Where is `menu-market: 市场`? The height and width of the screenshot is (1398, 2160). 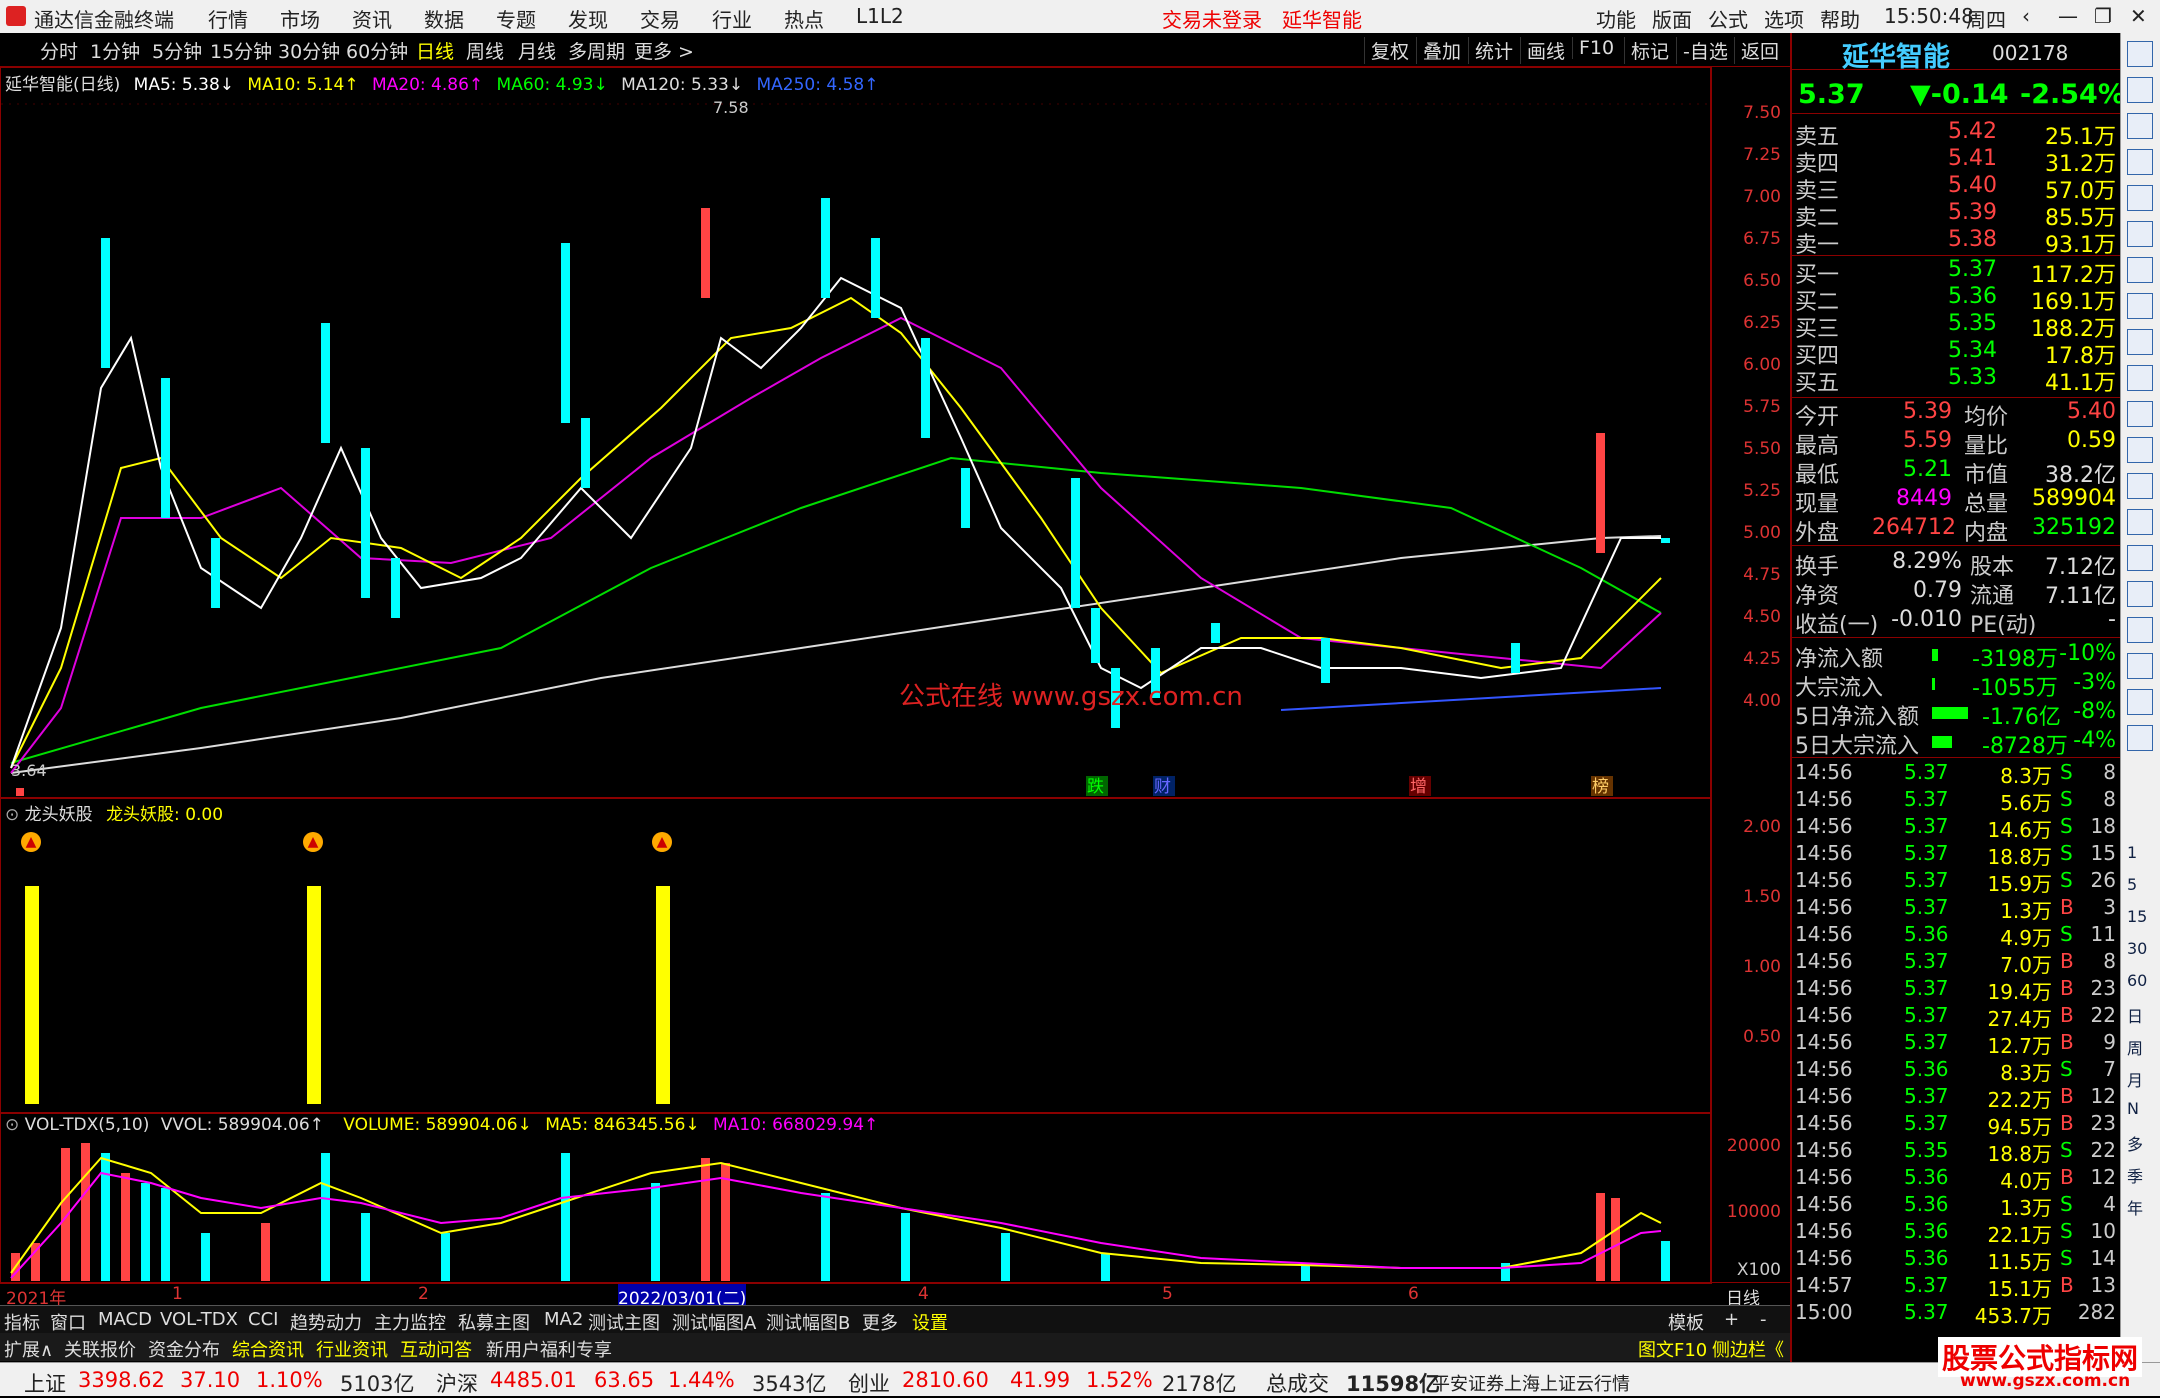
menu-market: 市场 is located at coordinates (300, 18).